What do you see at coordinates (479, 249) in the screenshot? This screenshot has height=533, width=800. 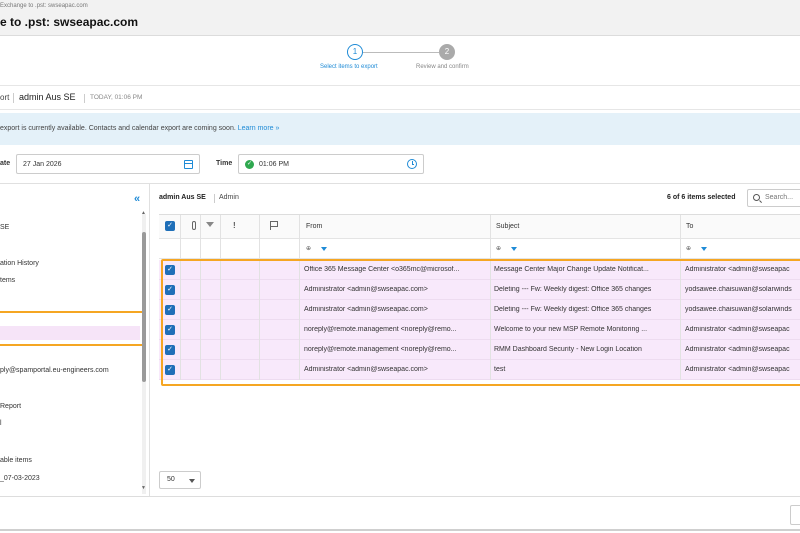 I see `grid-filter-row: ⊕ ⊕ ⊕` at bounding box center [479, 249].